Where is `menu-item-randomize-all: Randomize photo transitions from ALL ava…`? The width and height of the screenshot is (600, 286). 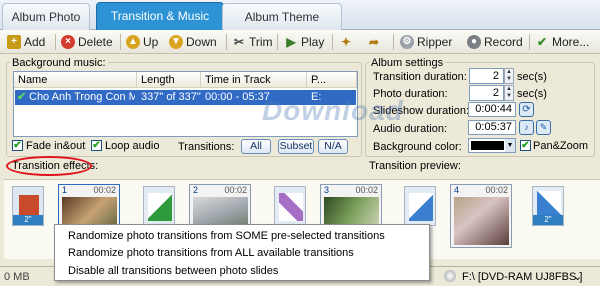
menu-item-randomize-all: Randomize photo transitions from ALL ava… is located at coordinates (211, 253).